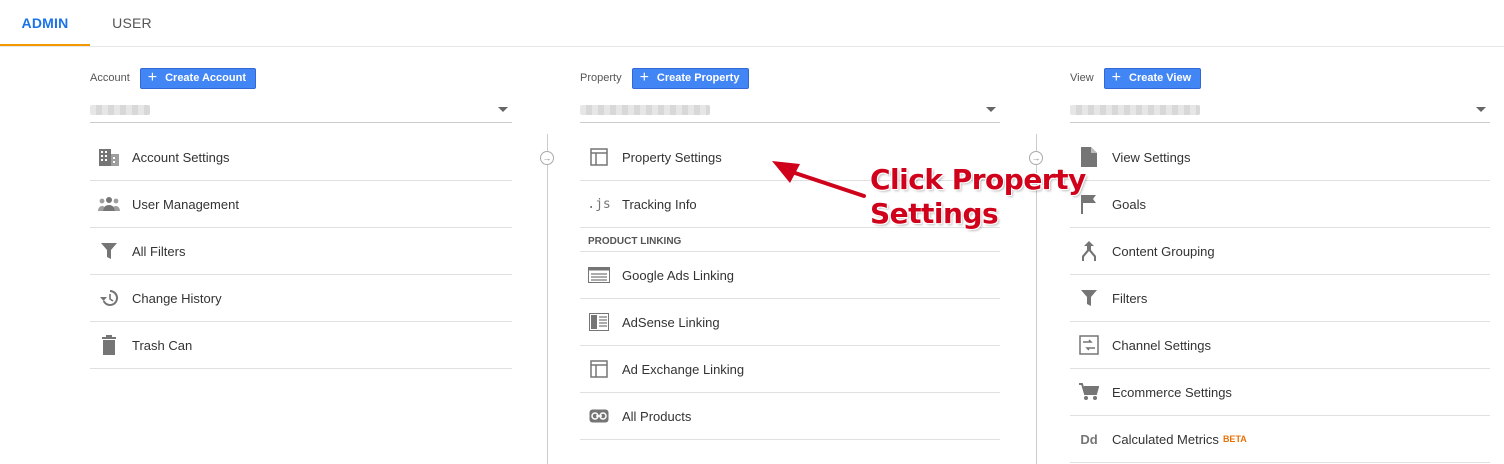 This screenshot has height=464, width=1504. What do you see at coordinates (1089, 345) in the screenshot?
I see `channel-icon` at bounding box center [1089, 345].